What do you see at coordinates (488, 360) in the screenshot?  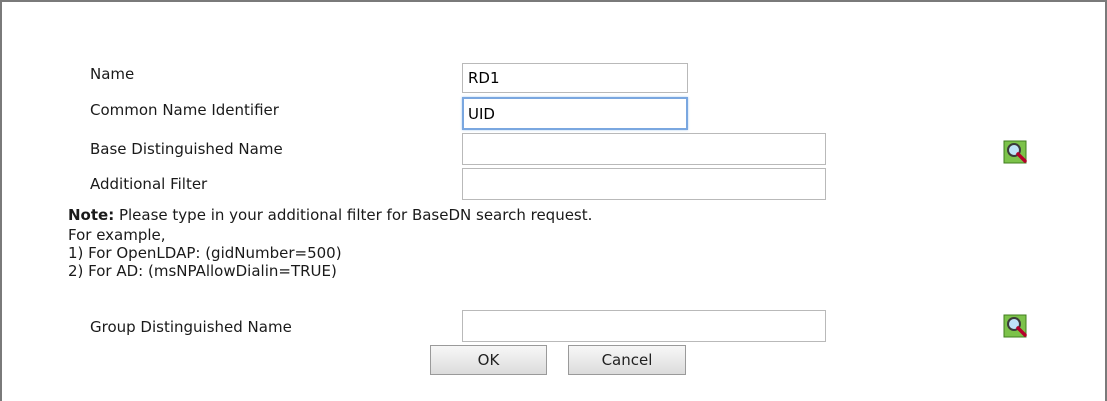 I see `ok-button: OK` at bounding box center [488, 360].